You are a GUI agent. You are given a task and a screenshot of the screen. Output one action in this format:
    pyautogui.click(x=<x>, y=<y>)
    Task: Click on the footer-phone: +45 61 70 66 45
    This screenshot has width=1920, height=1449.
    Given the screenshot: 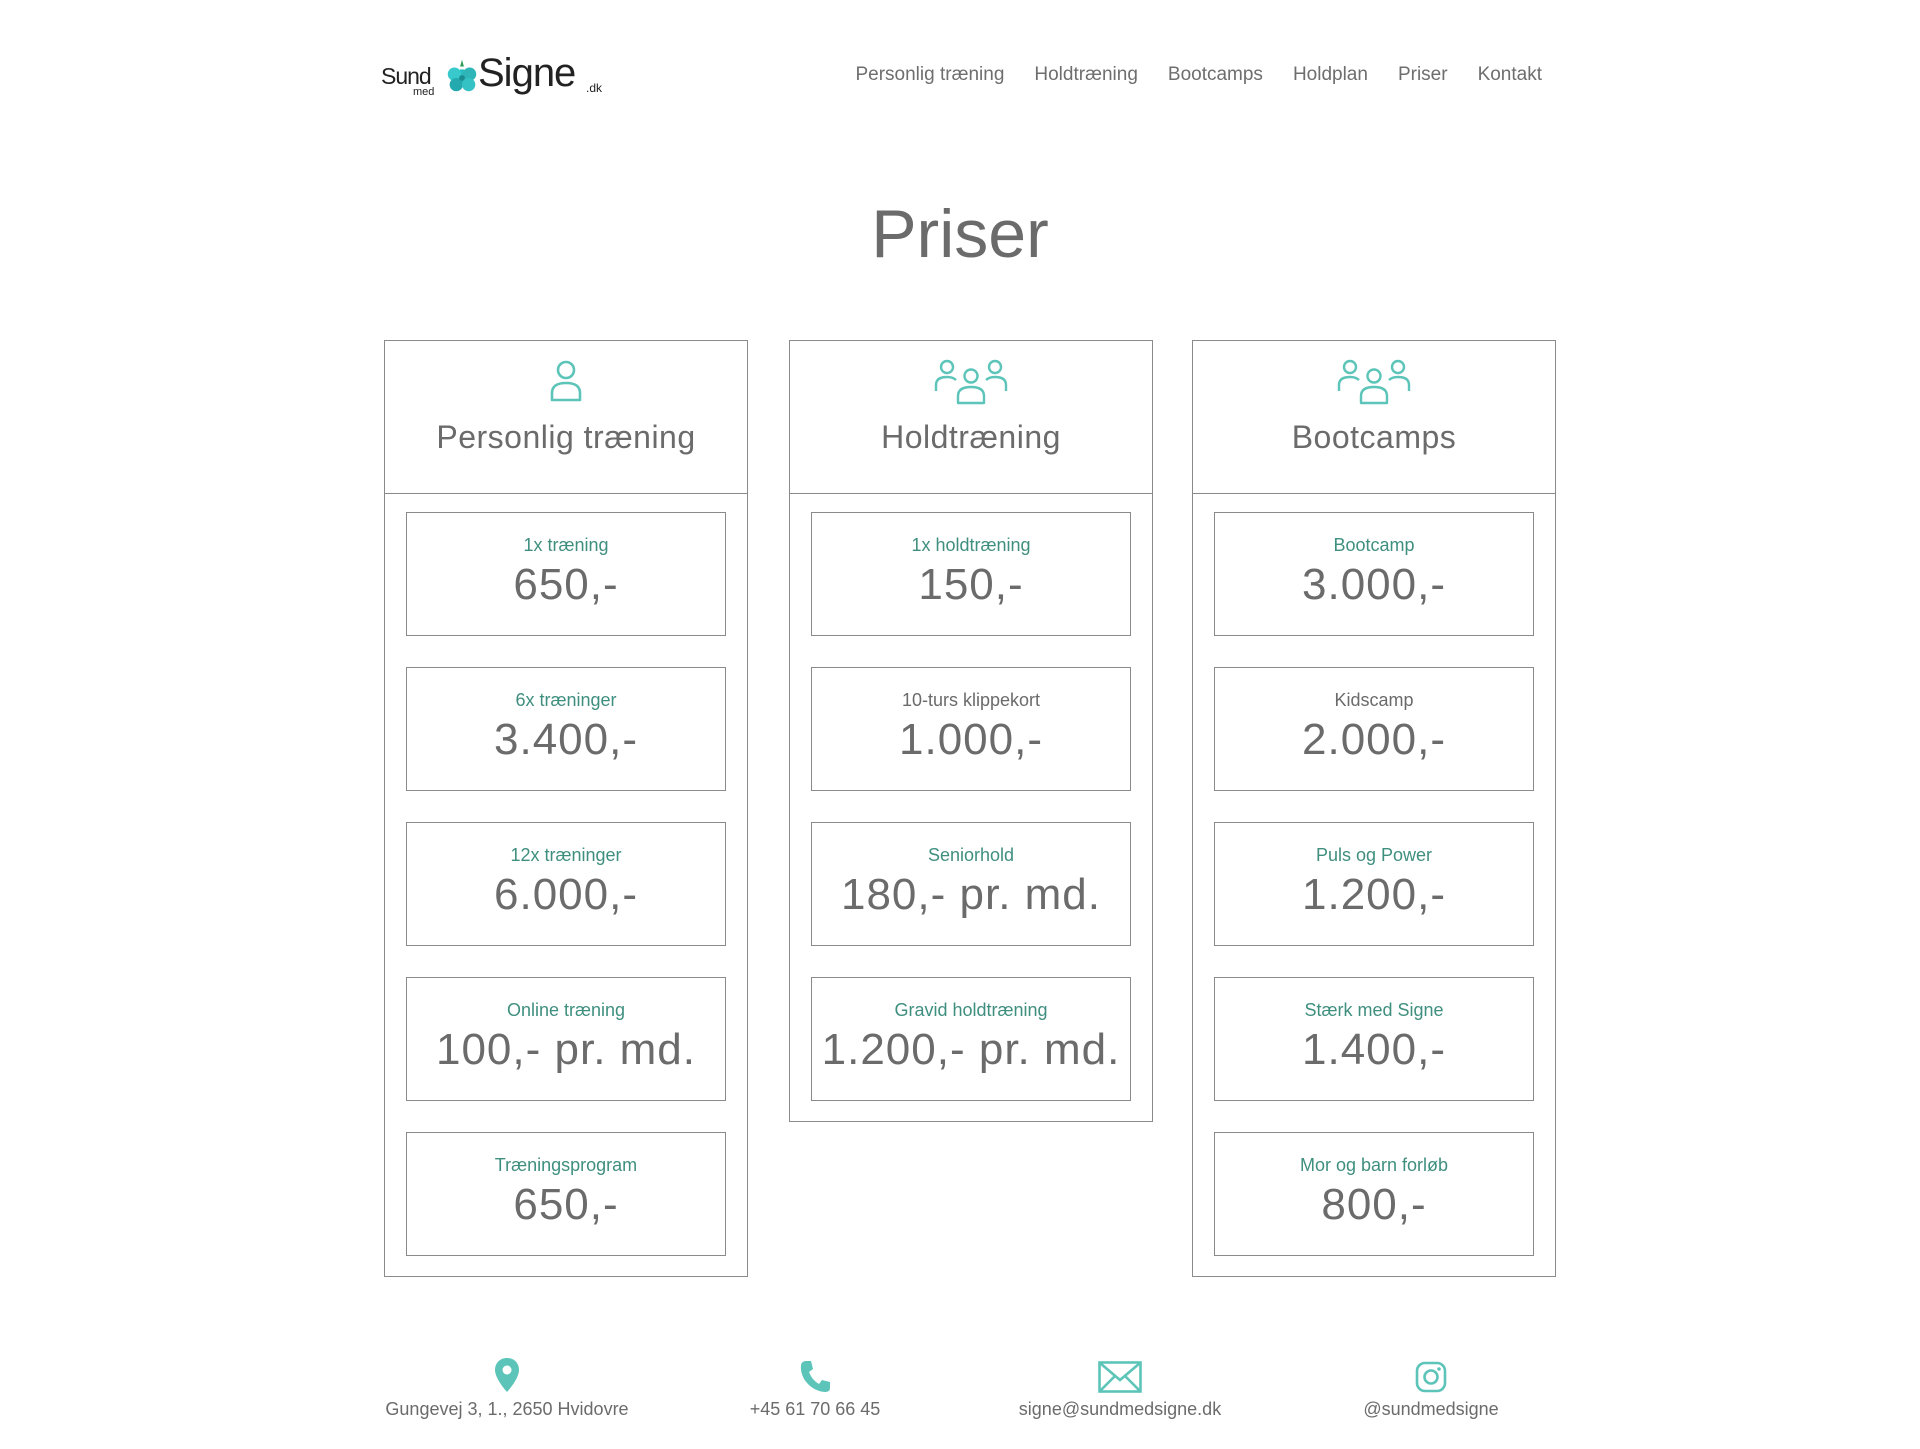 What is the action you would take?
    pyautogui.click(x=815, y=1387)
    